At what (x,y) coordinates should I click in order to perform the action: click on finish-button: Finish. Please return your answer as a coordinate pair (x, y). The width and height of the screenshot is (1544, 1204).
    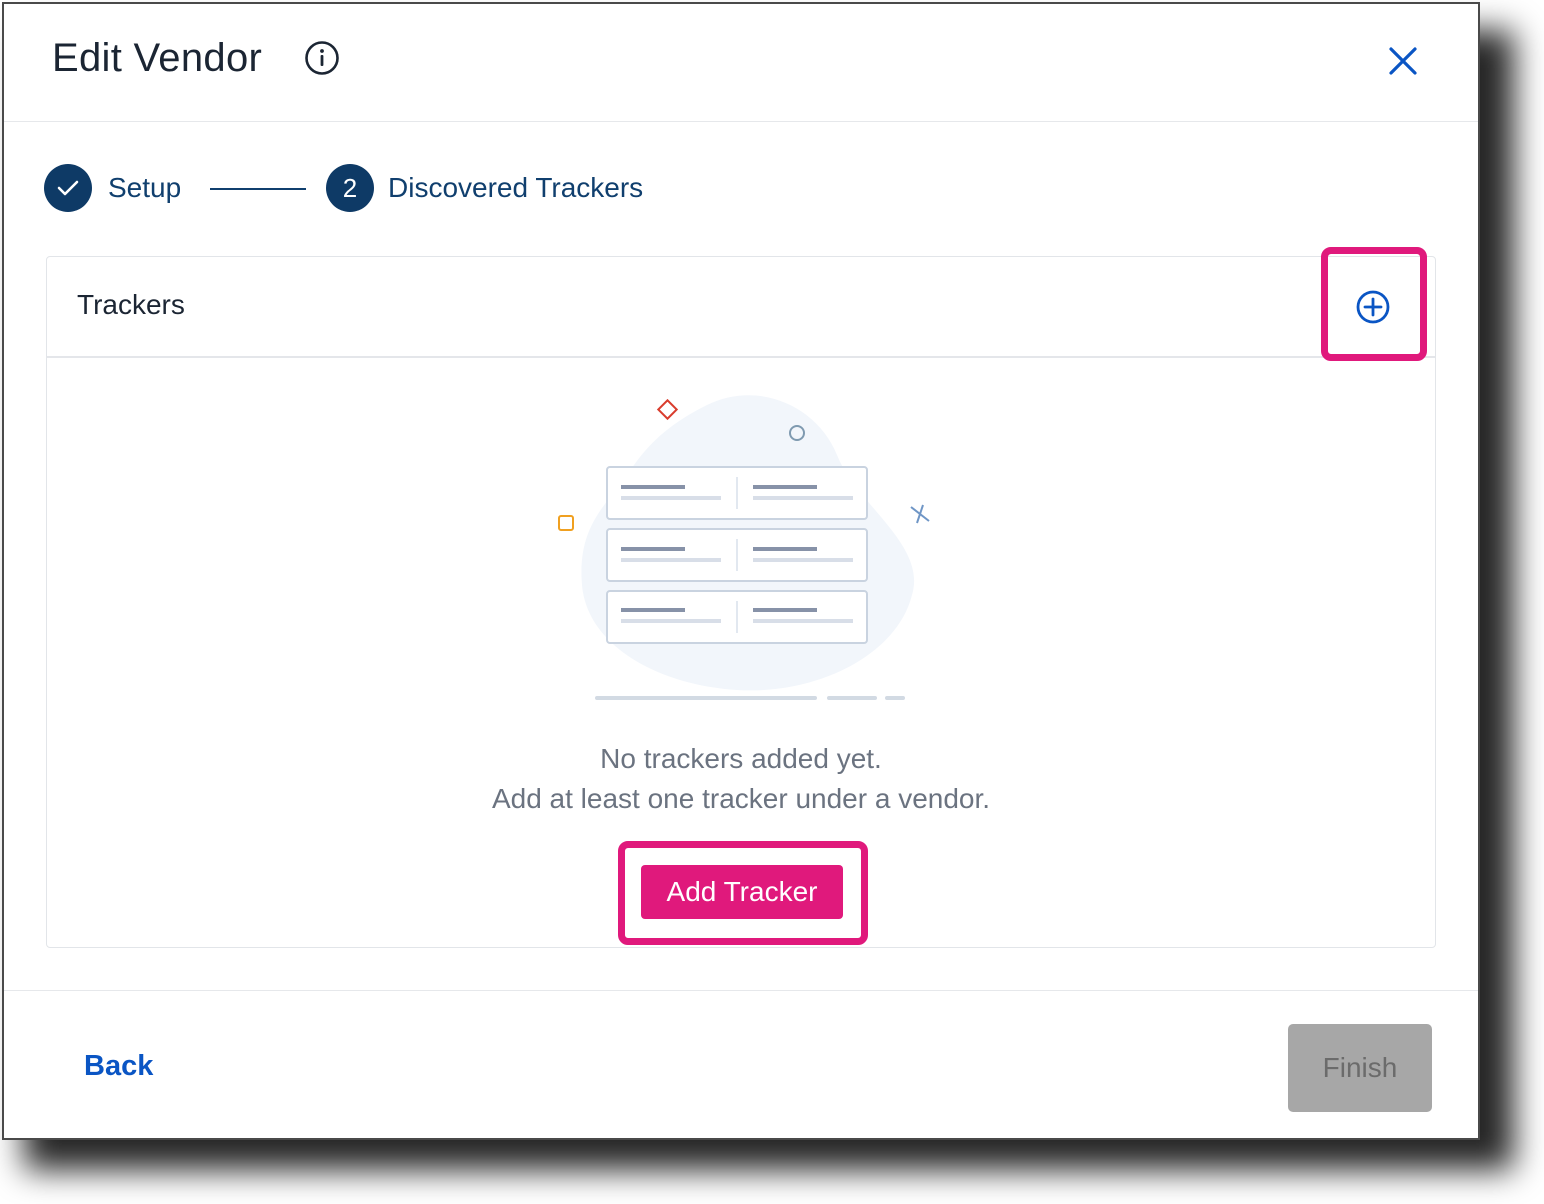
    Looking at the image, I should click on (1360, 1068).